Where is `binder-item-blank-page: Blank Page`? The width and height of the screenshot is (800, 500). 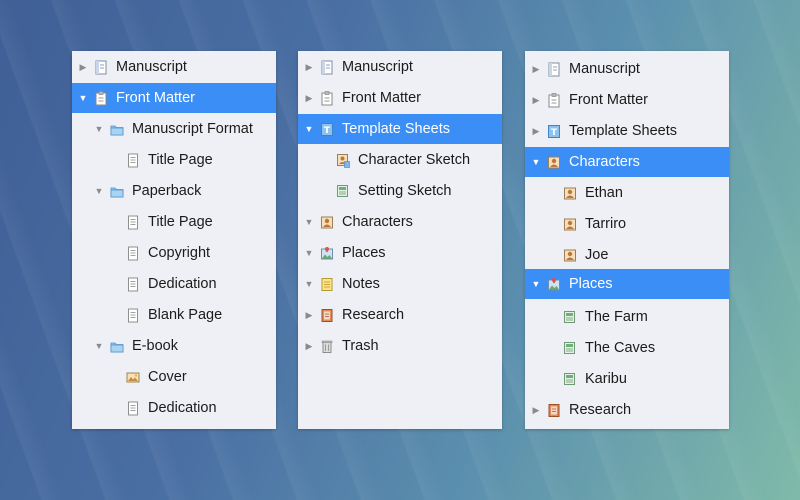 binder-item-blank-page: Blank Page is located at coordinates (174, 315).